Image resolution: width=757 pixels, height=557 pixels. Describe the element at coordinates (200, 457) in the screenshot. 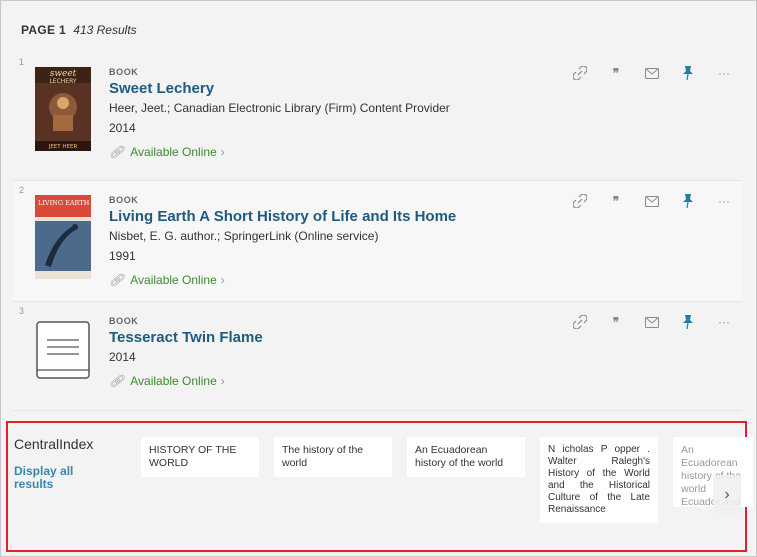

I see `central-index-item: HISTORY OF THE WORLD` at that location.